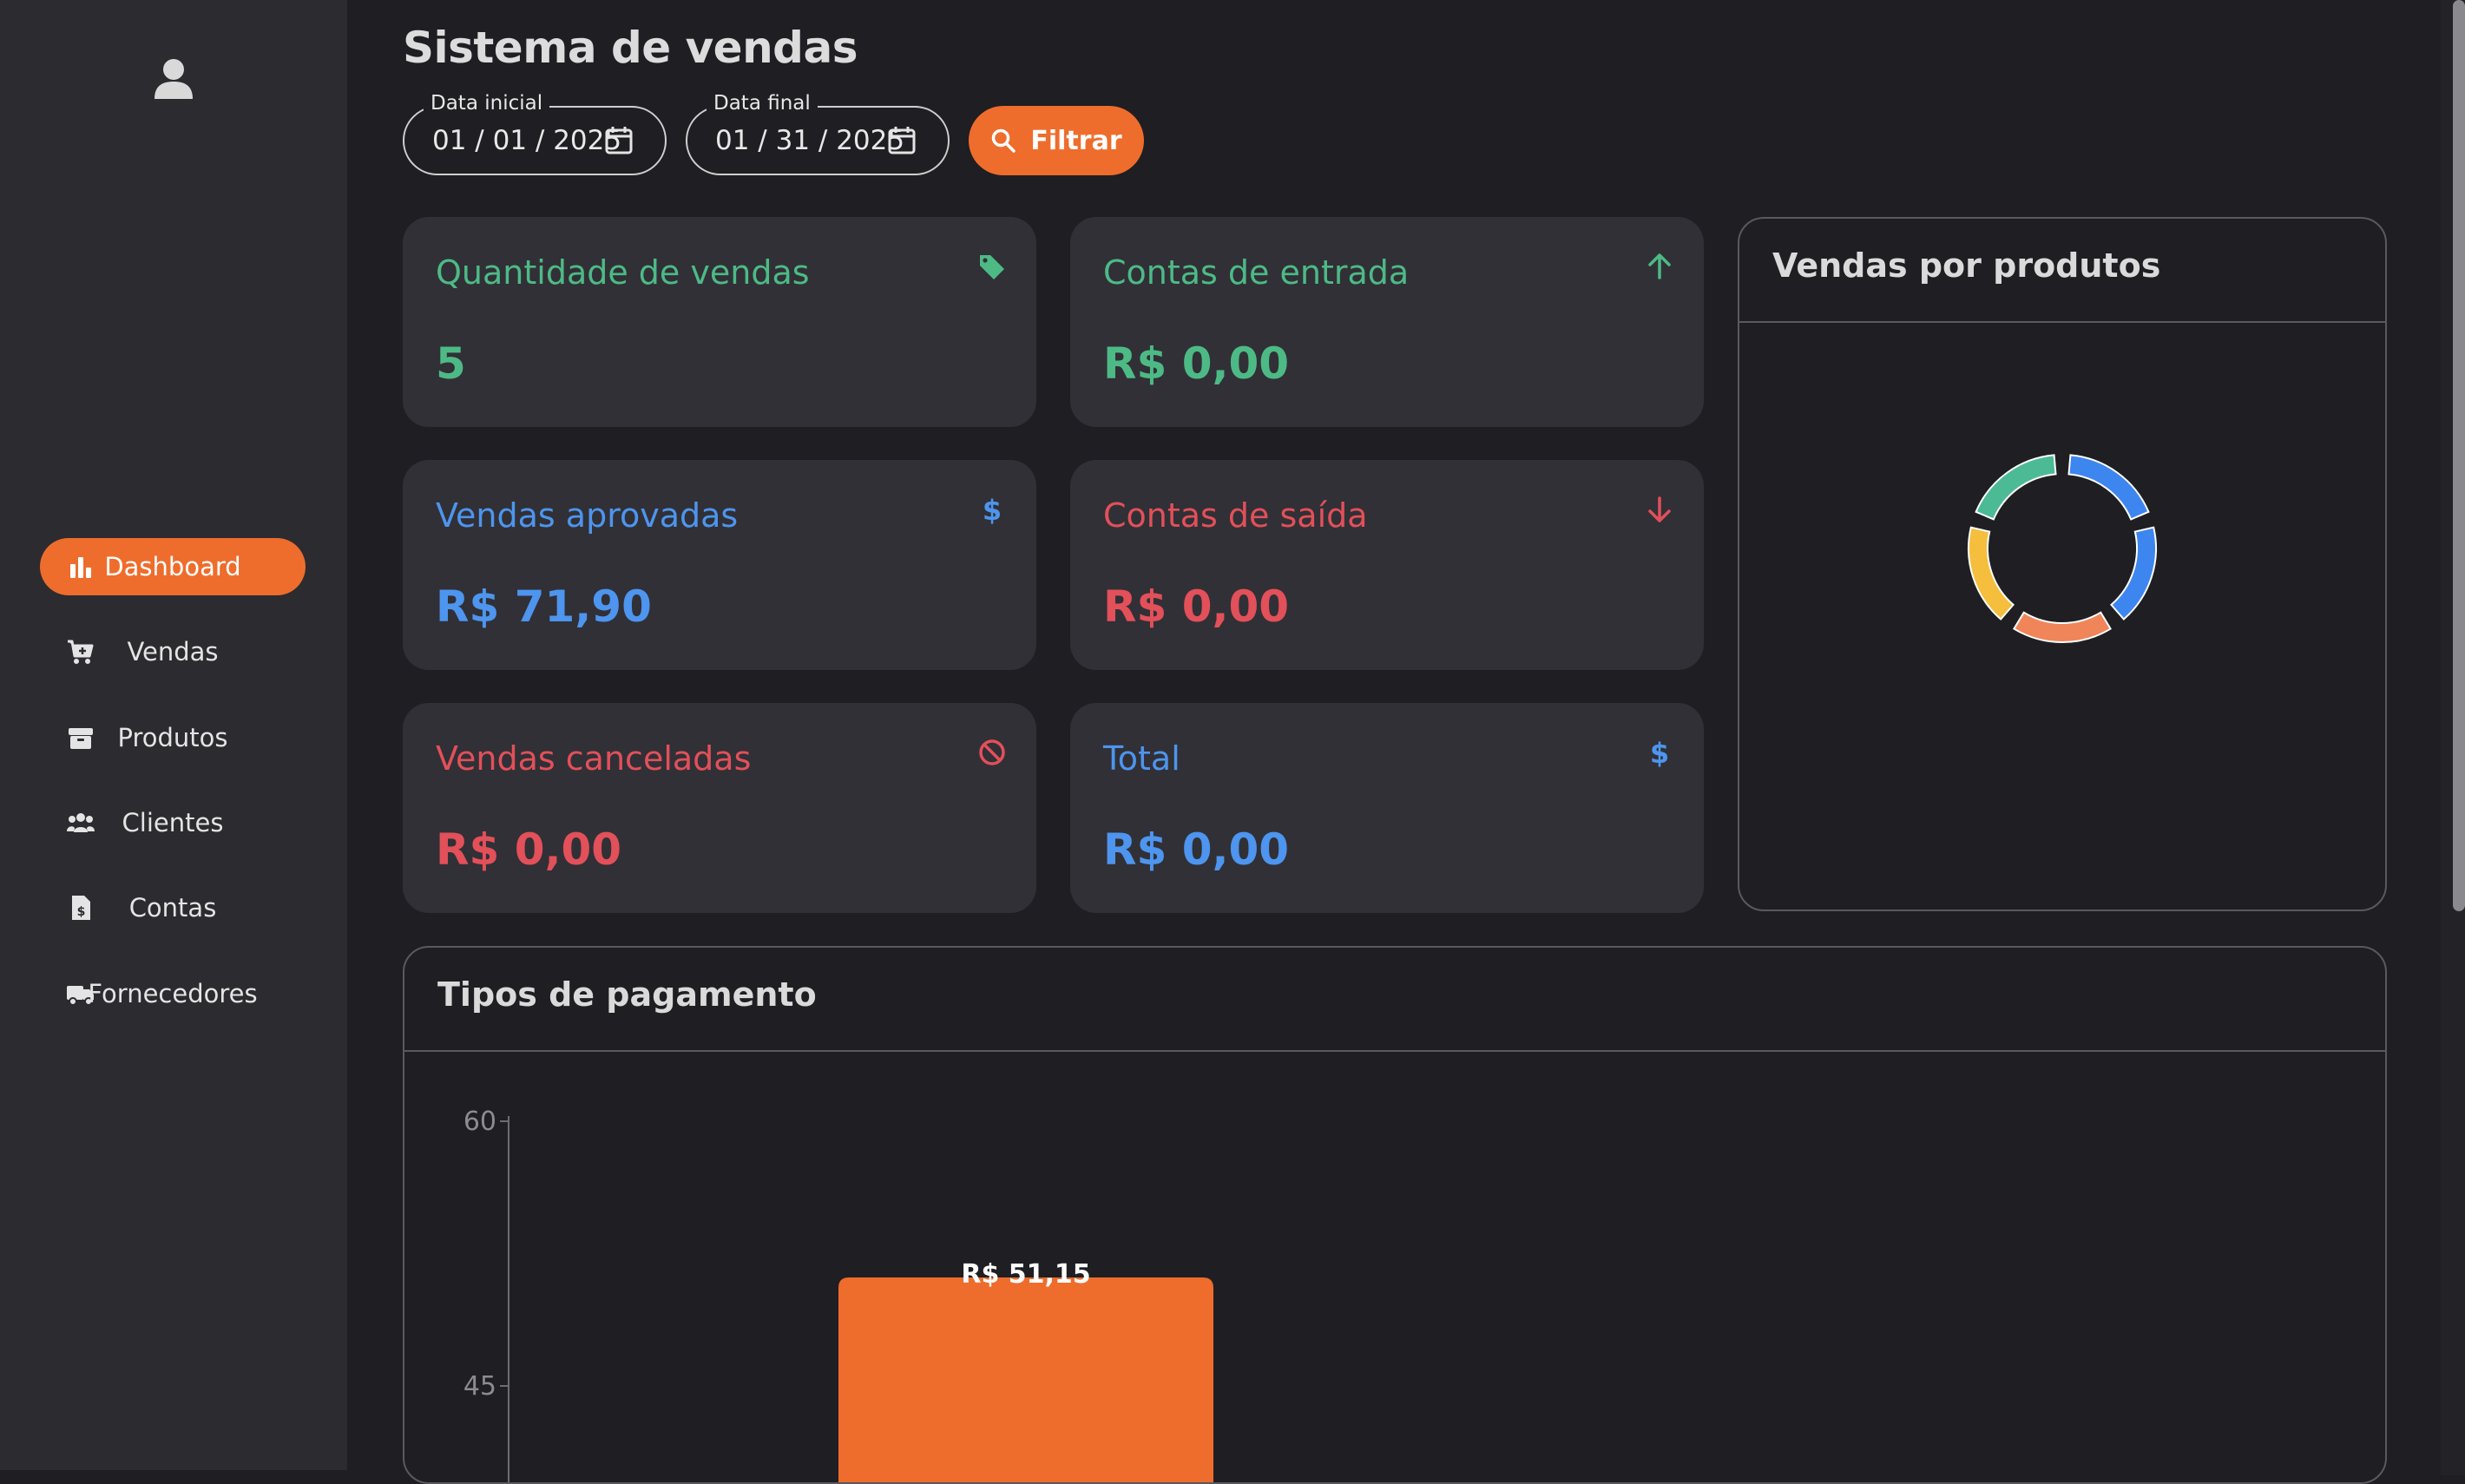 The image size is (2465, 1484). I want to click on bar-data-label: R$ 51,15, so click(1025, 1274).